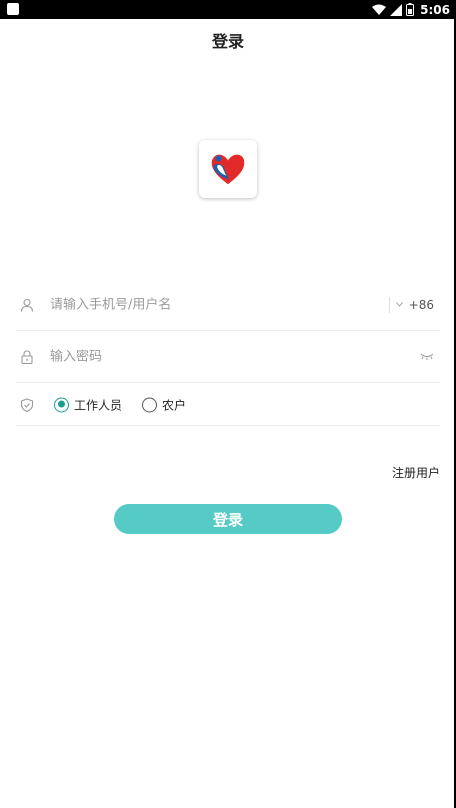  What do you see at coordinates (227, 41) in the screenshot?
I see `page-title: 登录` at bounding box center [227, 41].